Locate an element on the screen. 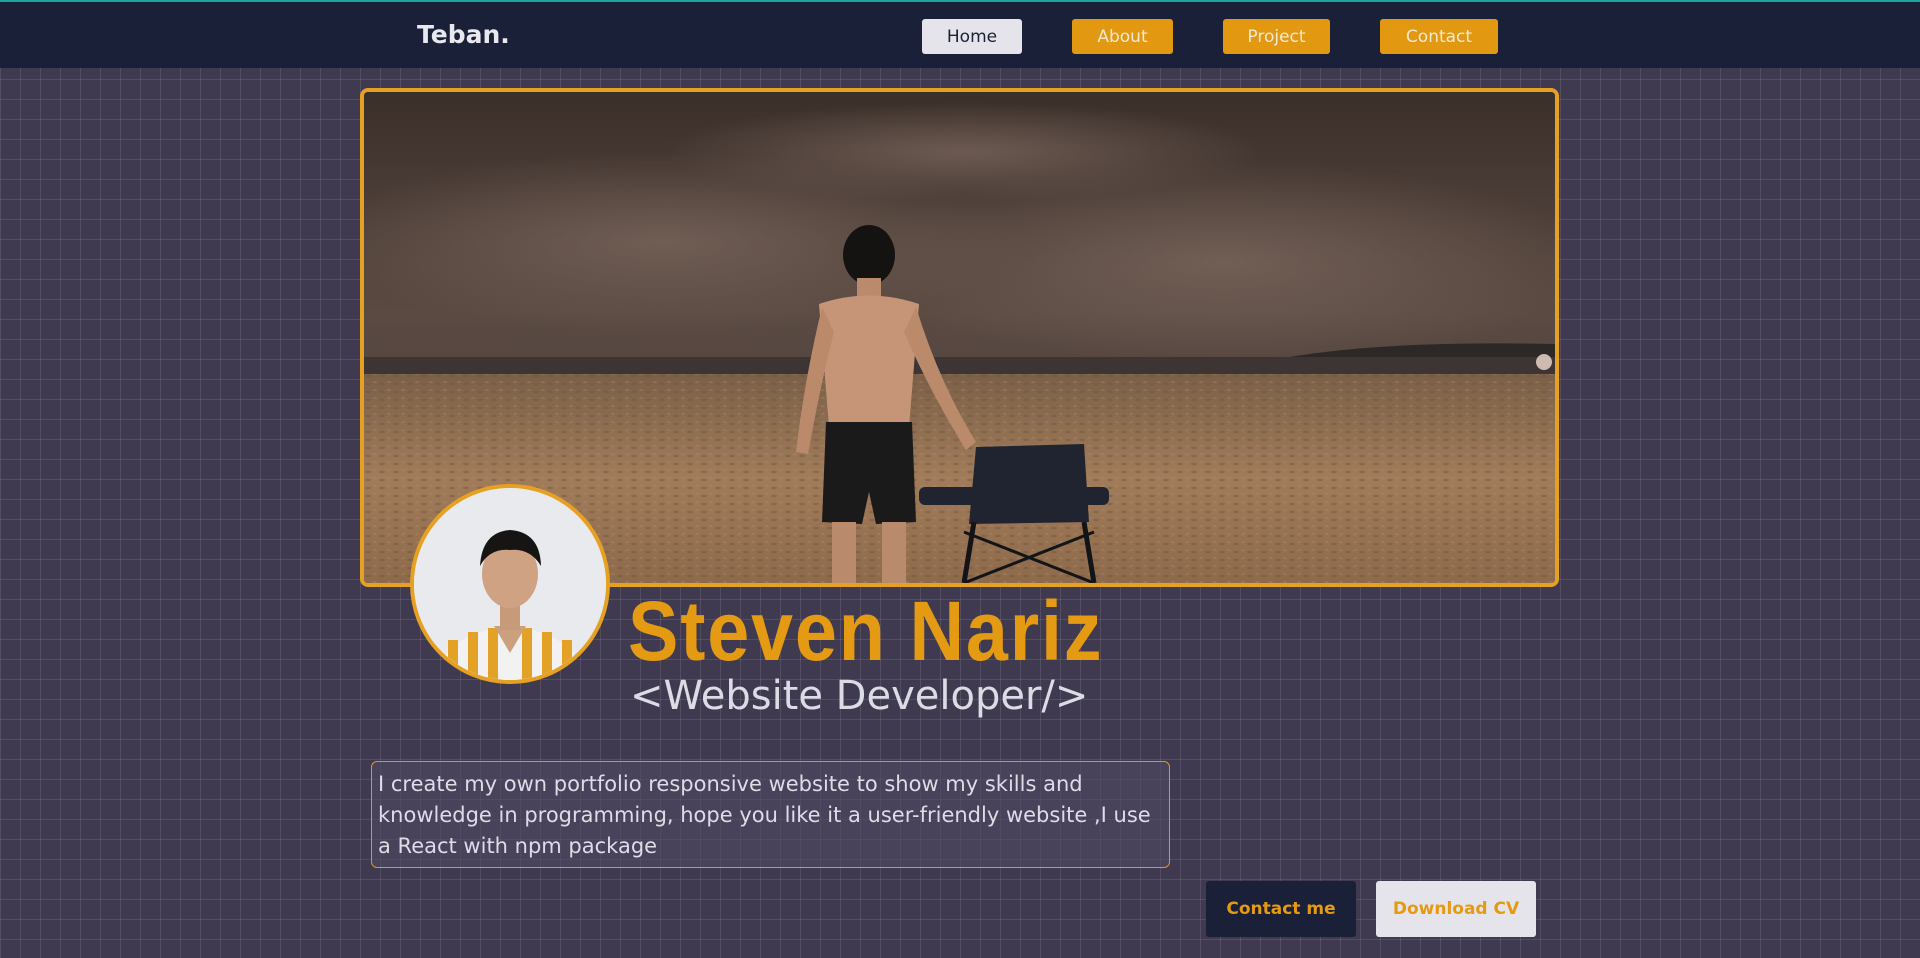  nav-about-button: About is located at coordinates (1122, 36).